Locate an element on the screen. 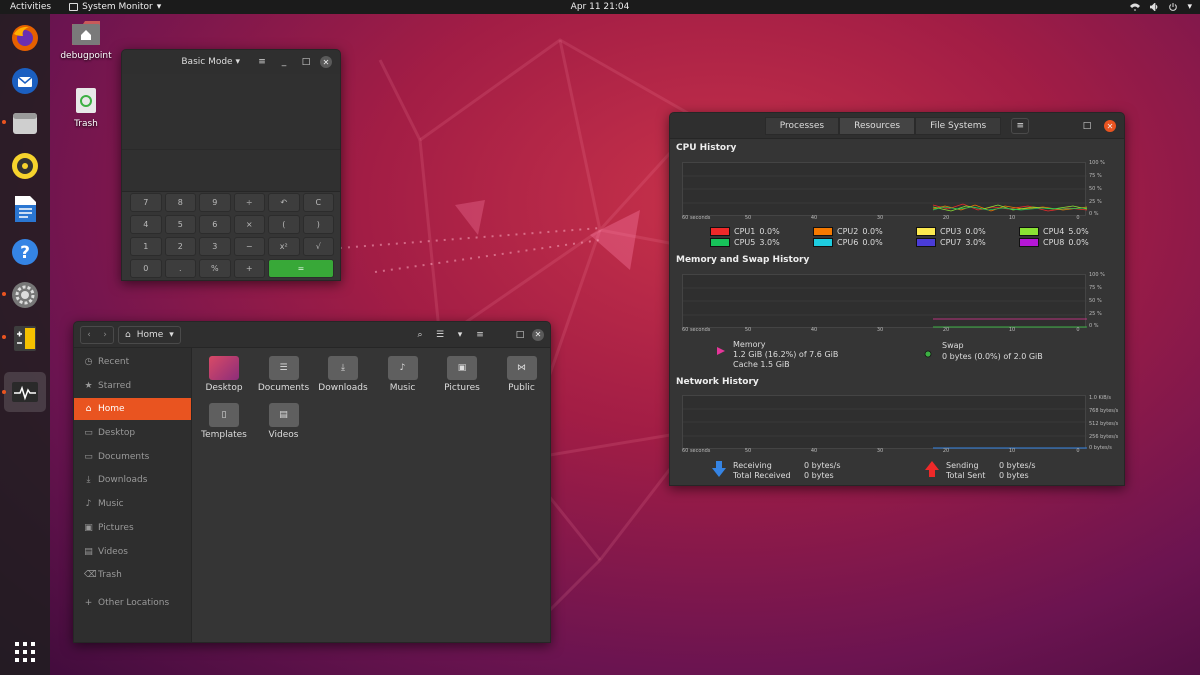 This screenshot has width=1200, height=675. sidebar-item-recent: ◷ Recent is located at coordinates (132, 362).